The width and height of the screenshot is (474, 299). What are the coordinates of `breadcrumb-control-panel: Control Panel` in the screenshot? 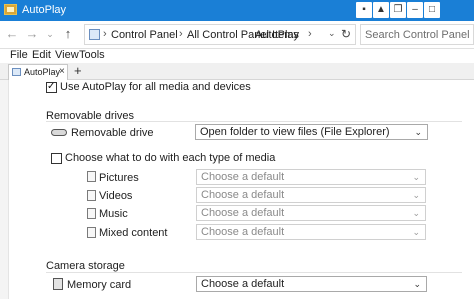 It's located at (144, 35).